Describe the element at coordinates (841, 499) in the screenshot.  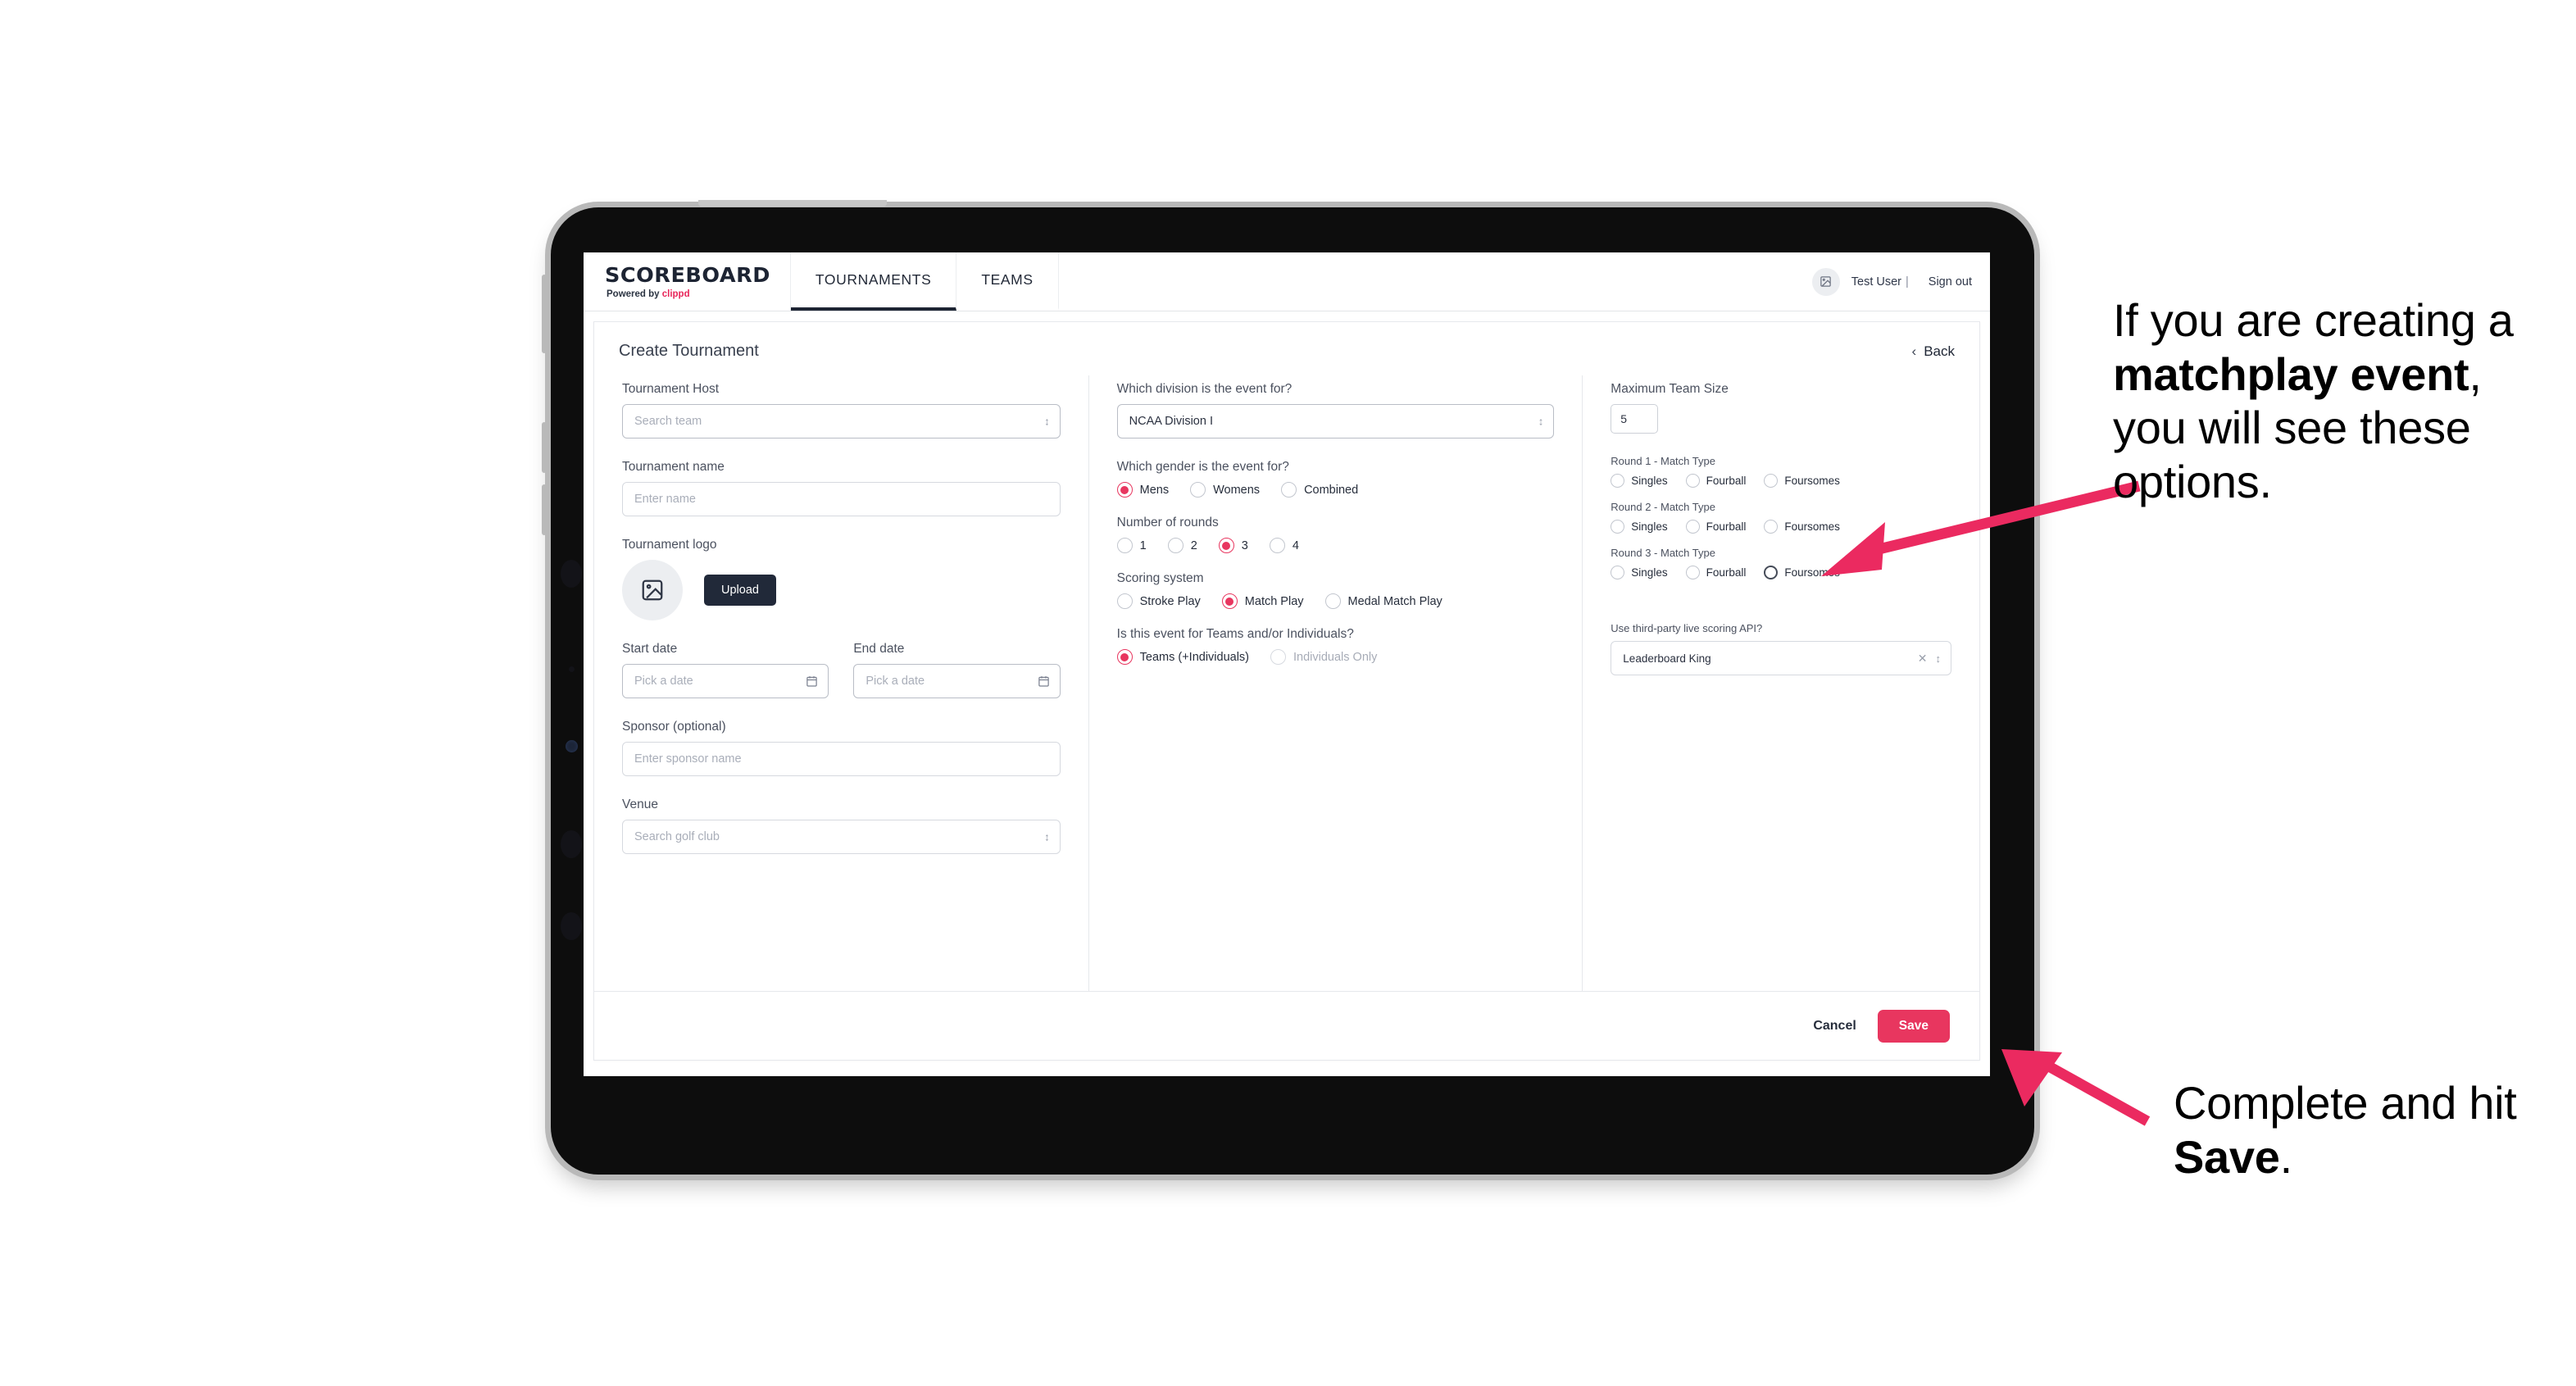
I see `tournament-name-input: Enter name` at that location.